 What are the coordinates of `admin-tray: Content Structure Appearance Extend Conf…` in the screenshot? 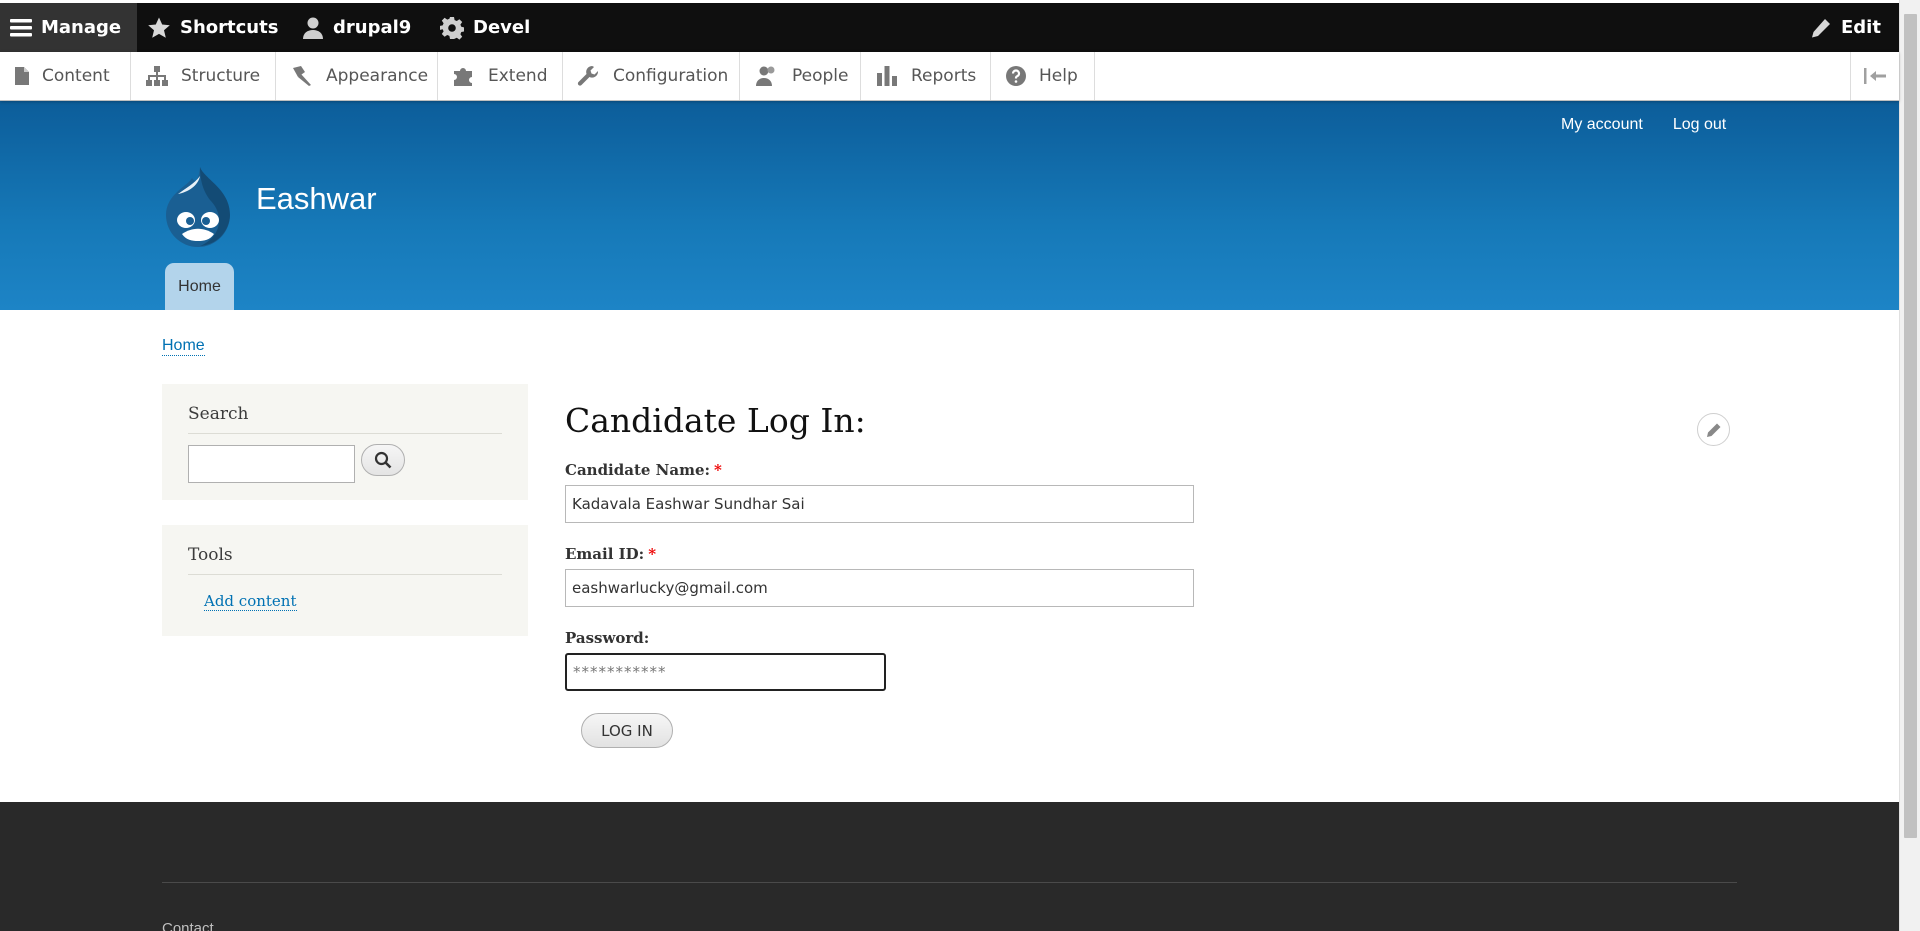 It's located at (949, 76).